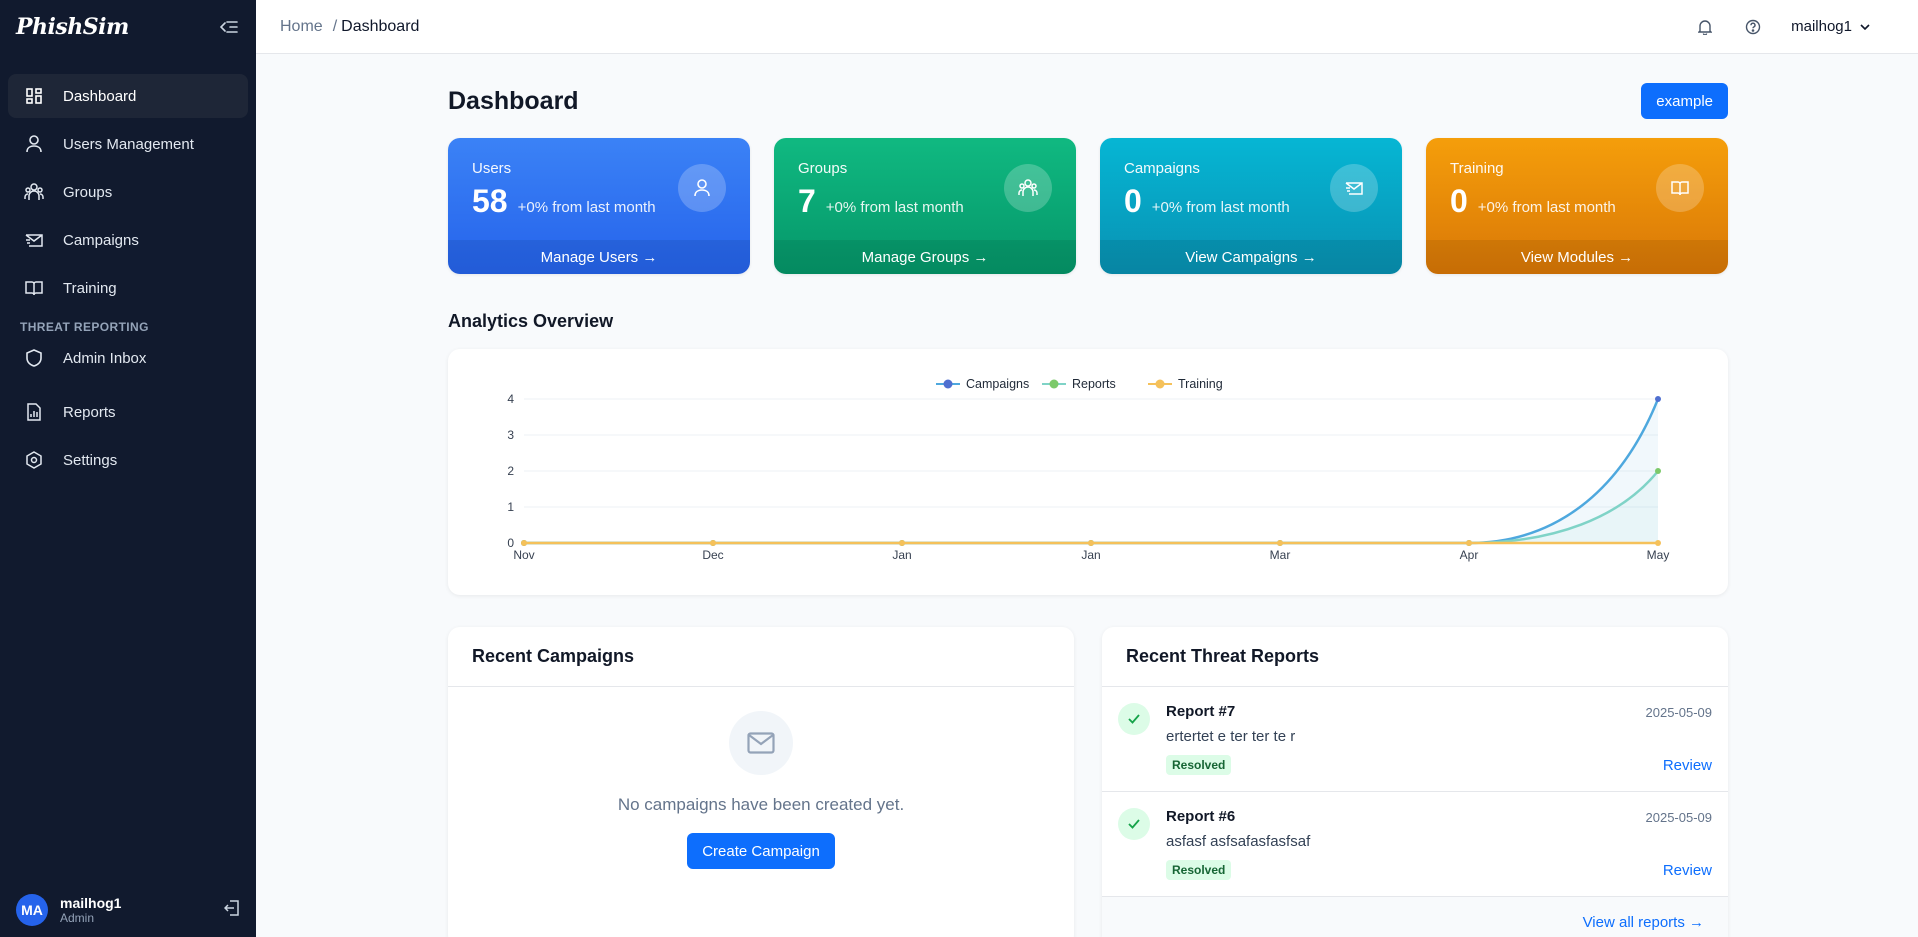 This screenshot has height=937, width=1918. Describe the element at coordinates (128, 412) in the screenshot. I see `sidebar-item-reports: Reports` at that location.